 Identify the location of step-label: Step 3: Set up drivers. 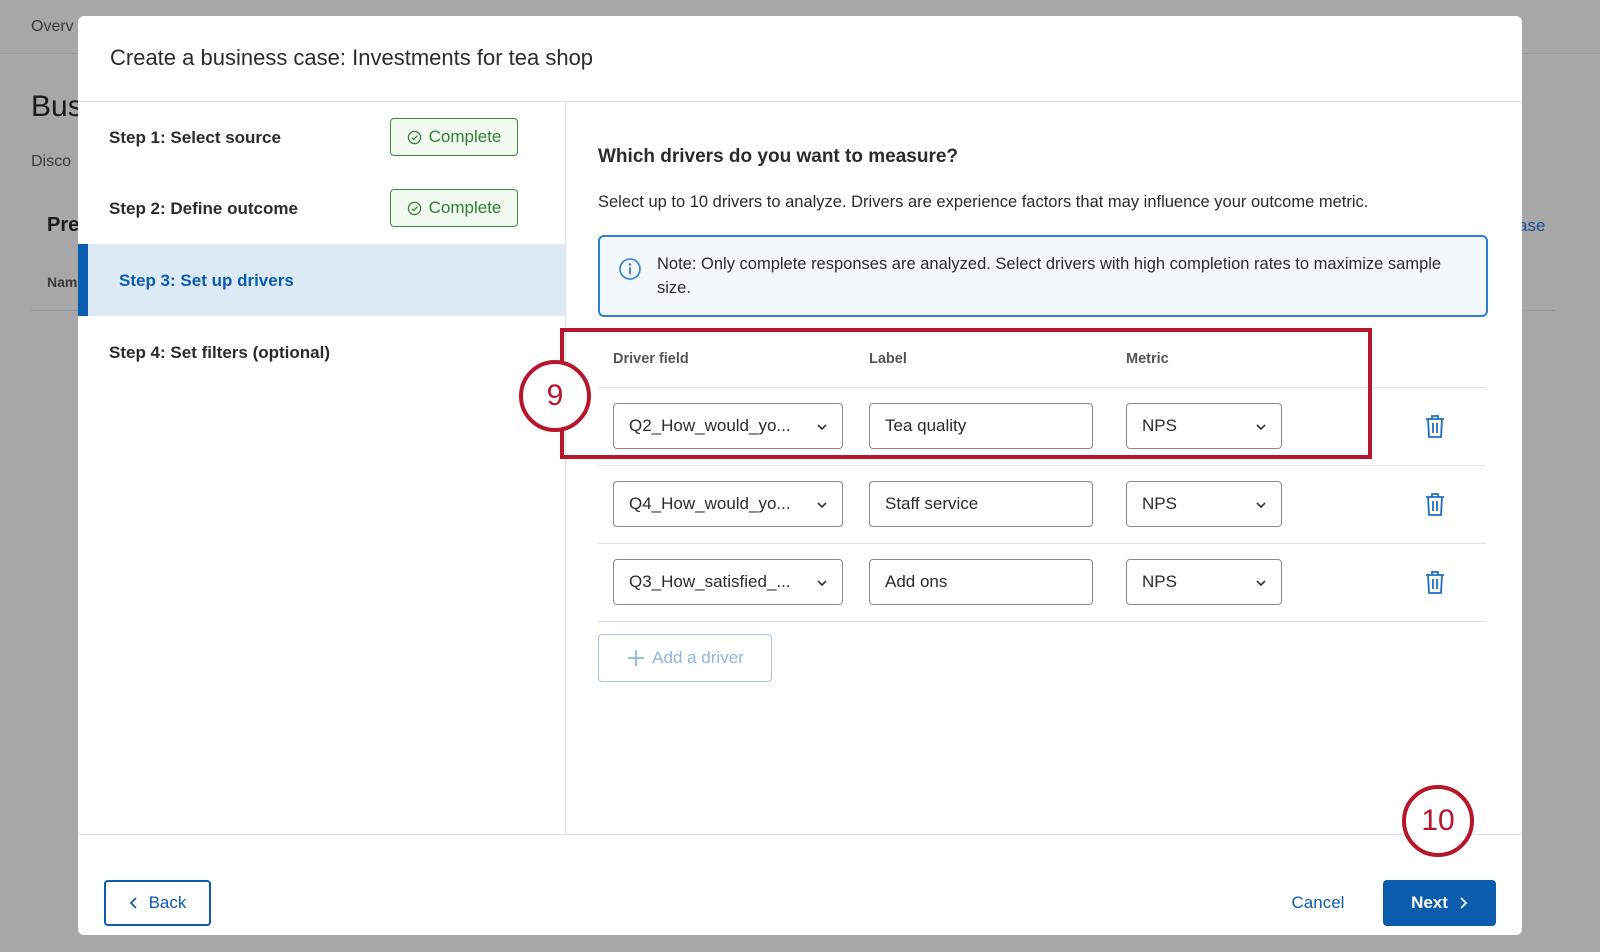
(206, 280).